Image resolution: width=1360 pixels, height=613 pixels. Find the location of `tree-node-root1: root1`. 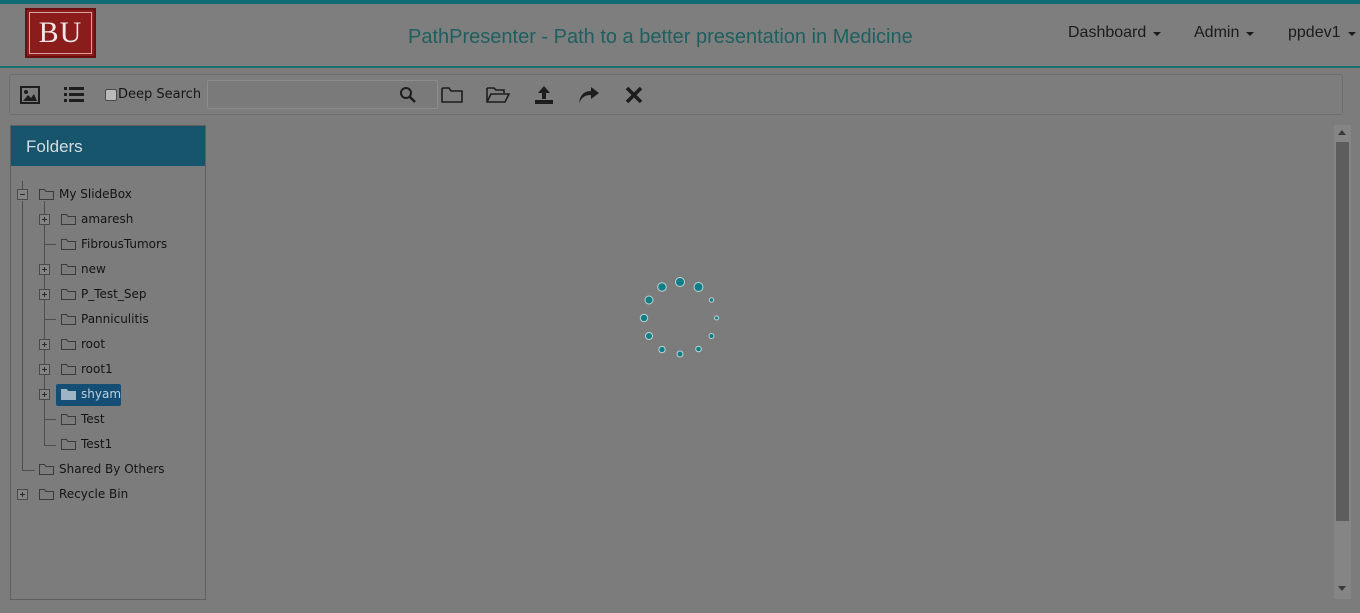

tree-node-root1: root1 is located at coordinates (97, 369).